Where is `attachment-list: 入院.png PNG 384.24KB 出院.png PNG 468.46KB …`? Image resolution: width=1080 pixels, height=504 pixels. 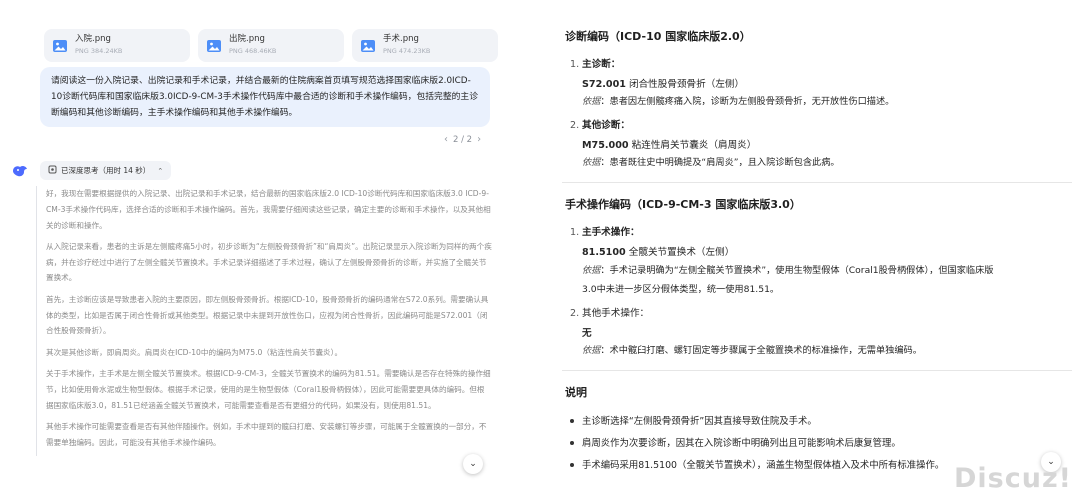 attachment-list: 入院.png PNG 384.24KB 出院.png PNG 468.46KB … is located at coordinates (271, 45).